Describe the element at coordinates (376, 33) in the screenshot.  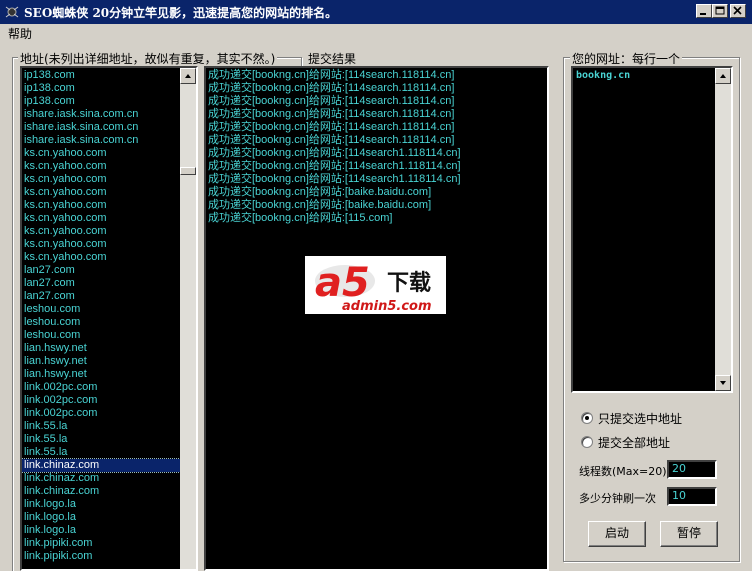
I see `menu-bar: 帮助` at that location.